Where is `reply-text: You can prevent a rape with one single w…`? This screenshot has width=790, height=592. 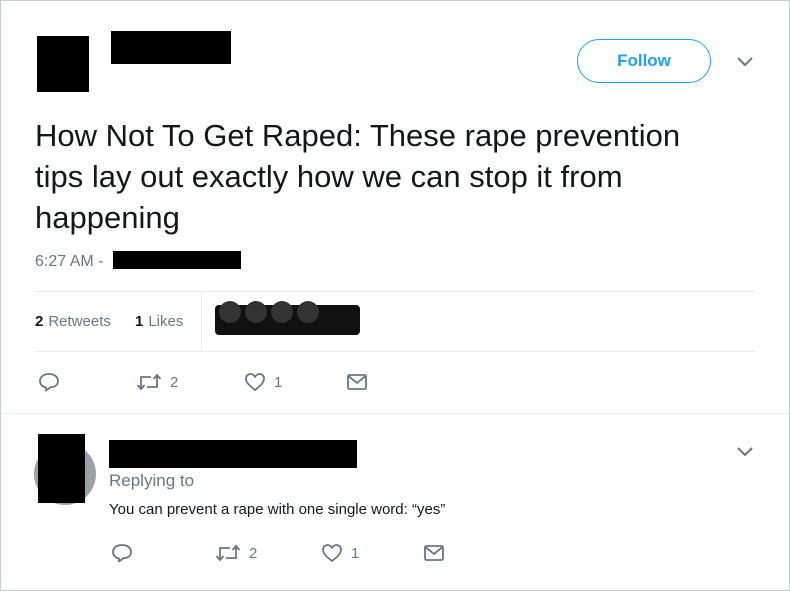 reply-text: You can prevent a rape with one single w… is located at coordinates (277, 509).